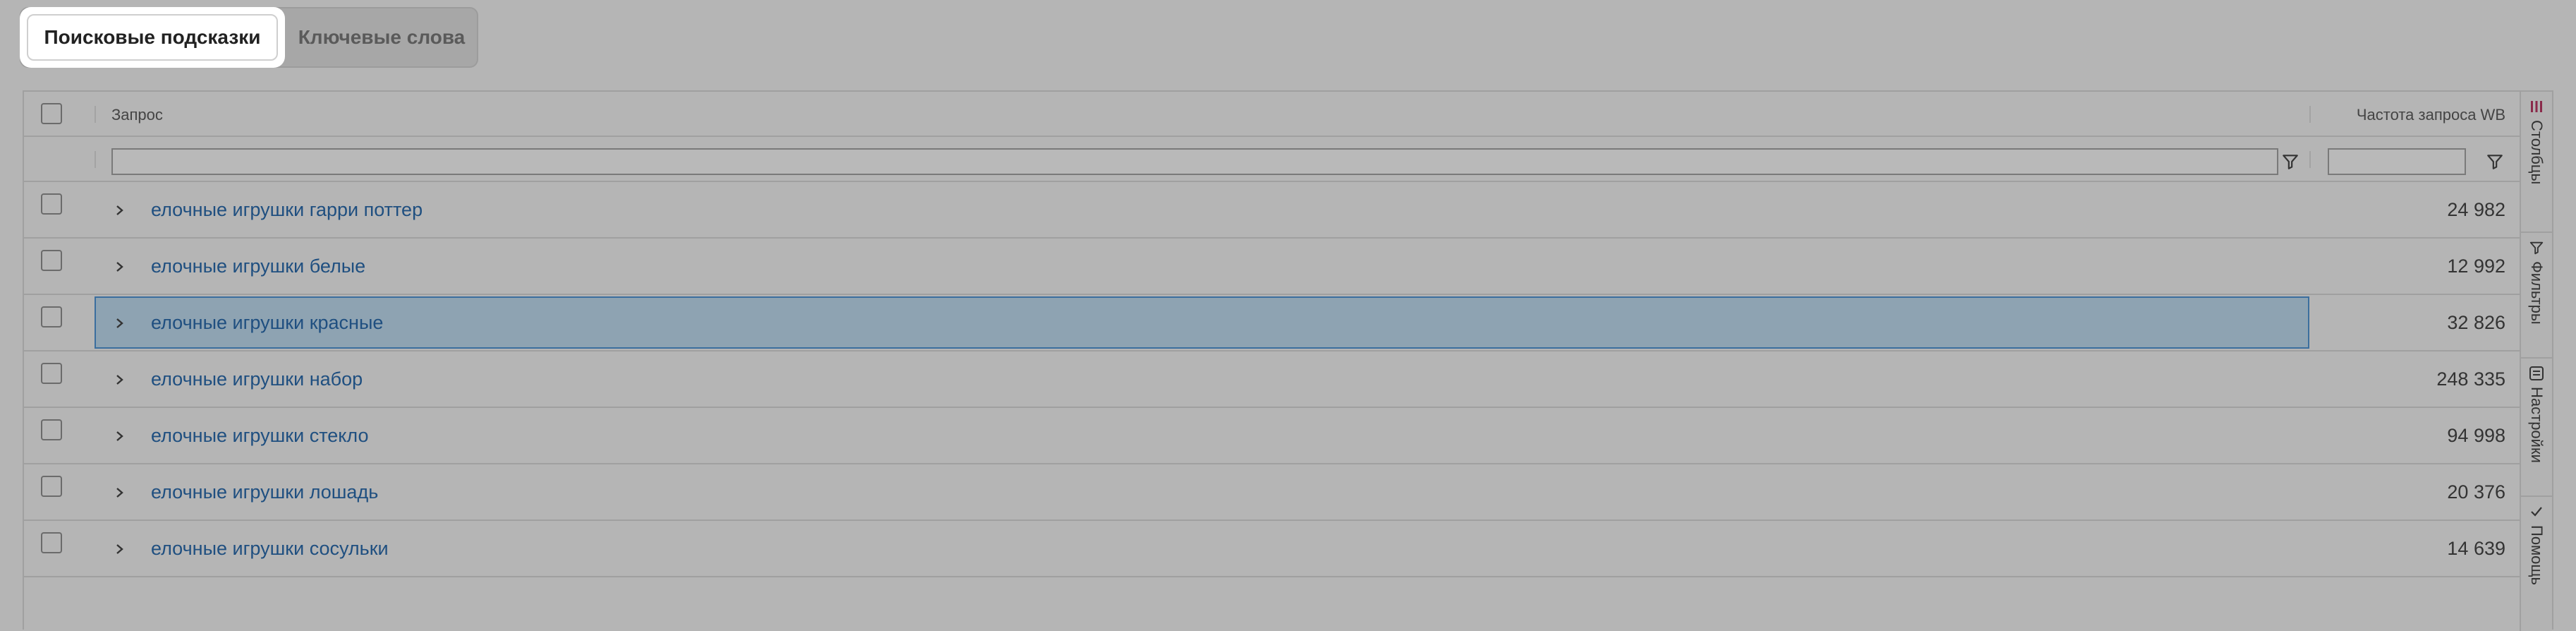  What do you see at coordinates (2476, 548) in the screenshot?
I see `frequency-value: 14 639` at bounding box center [2476, 548].